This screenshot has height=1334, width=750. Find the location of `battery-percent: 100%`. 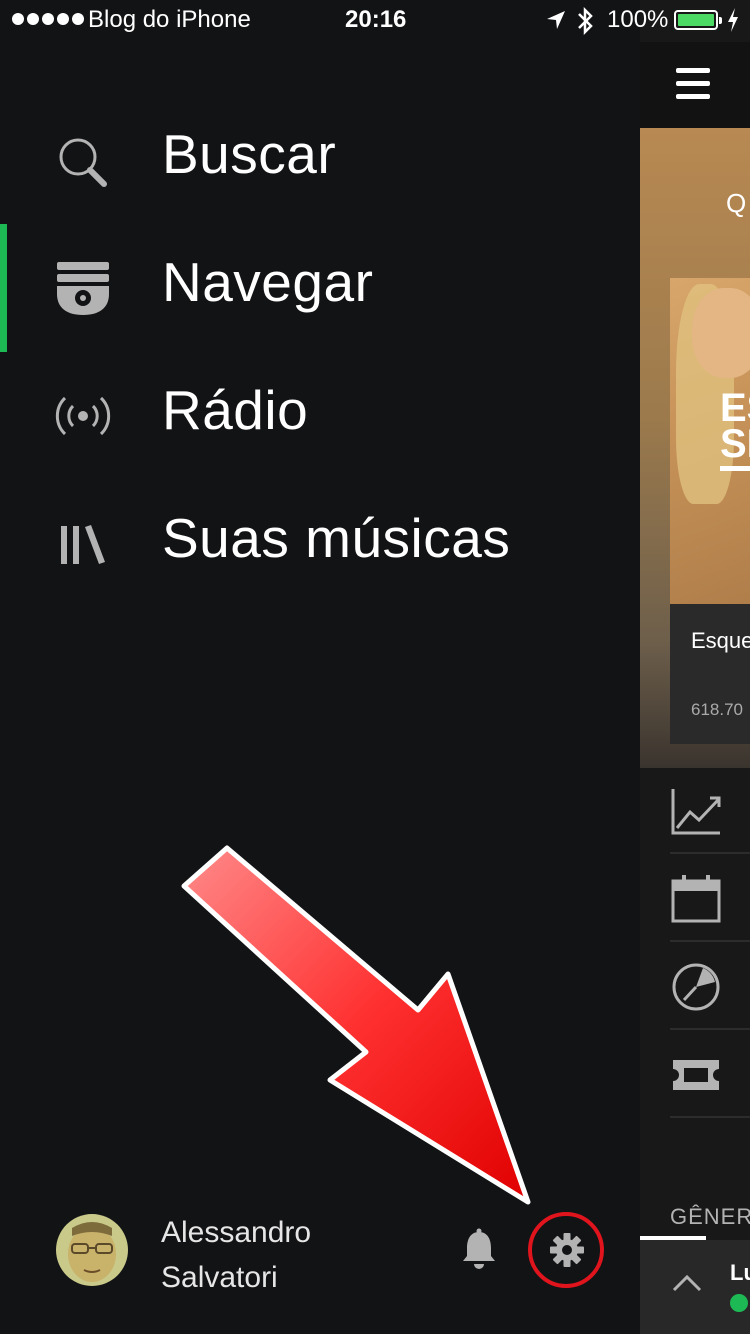

battery-percent: 100% is located at coordinates (638, 19).